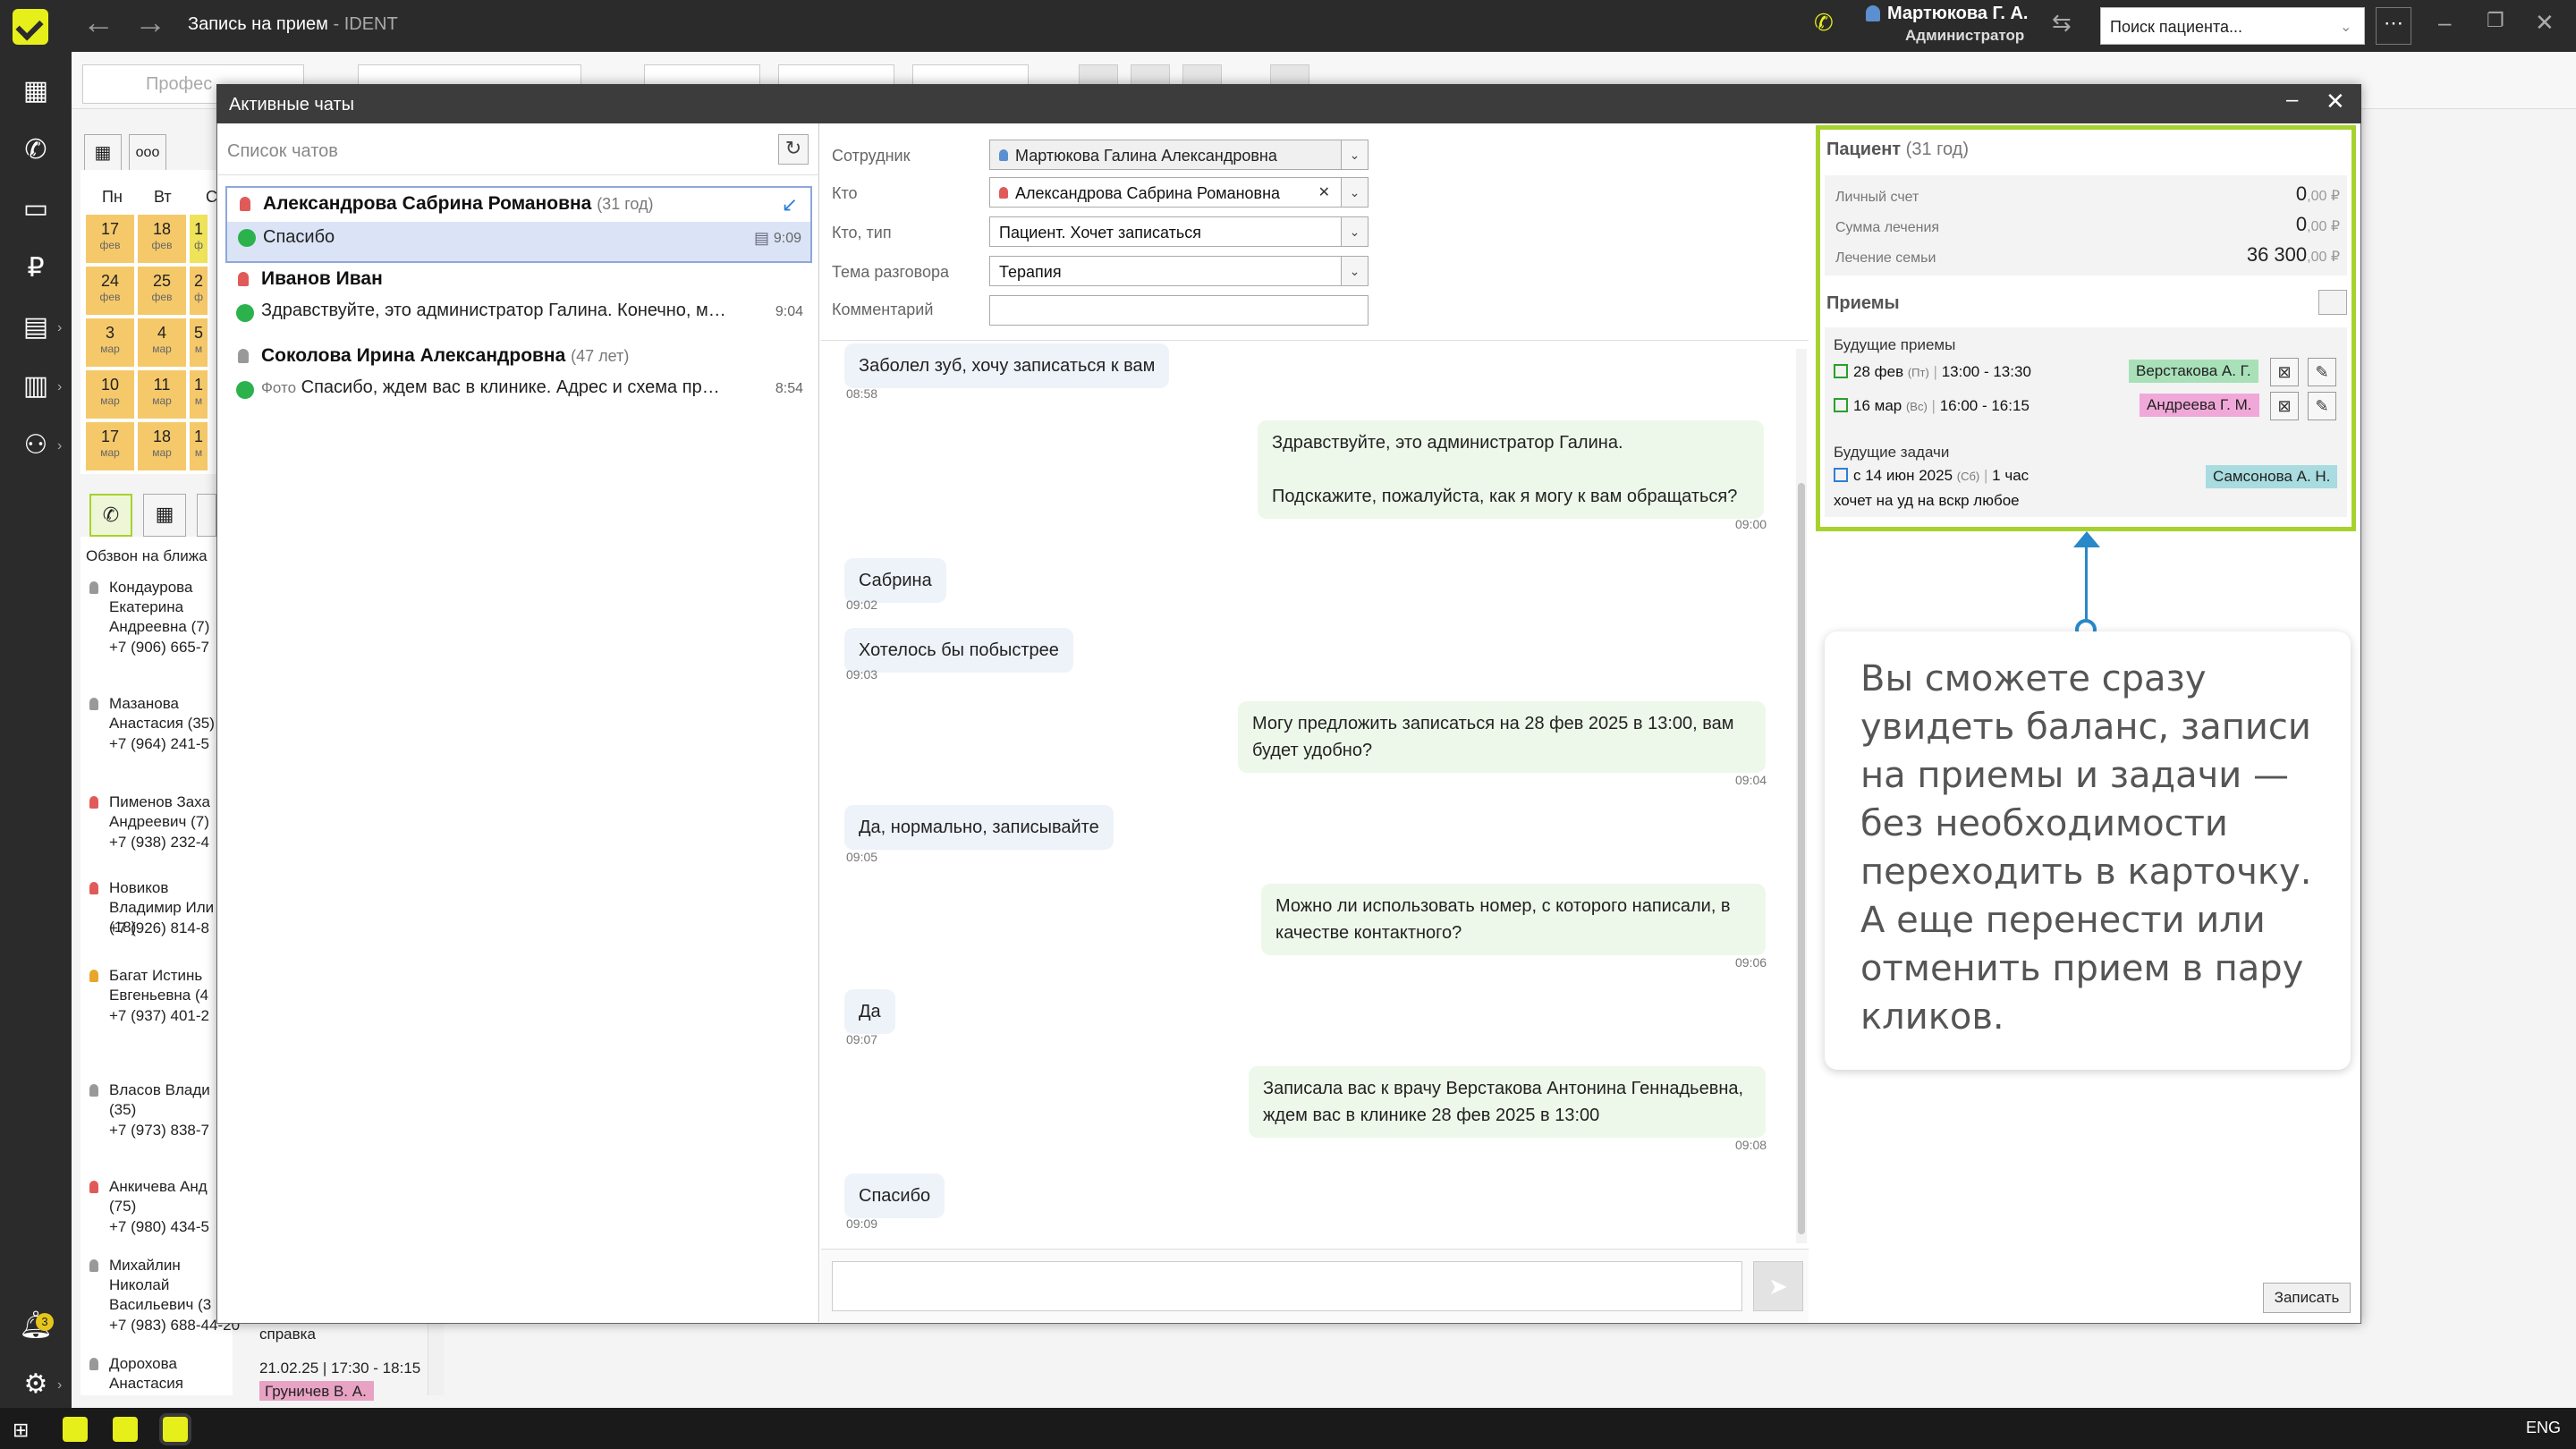 The height and width of the screenshot is (1449, 2576). Describe the element at coordinates (287, 1334) in the screenshot. I see `visit-note: справка` at that location.